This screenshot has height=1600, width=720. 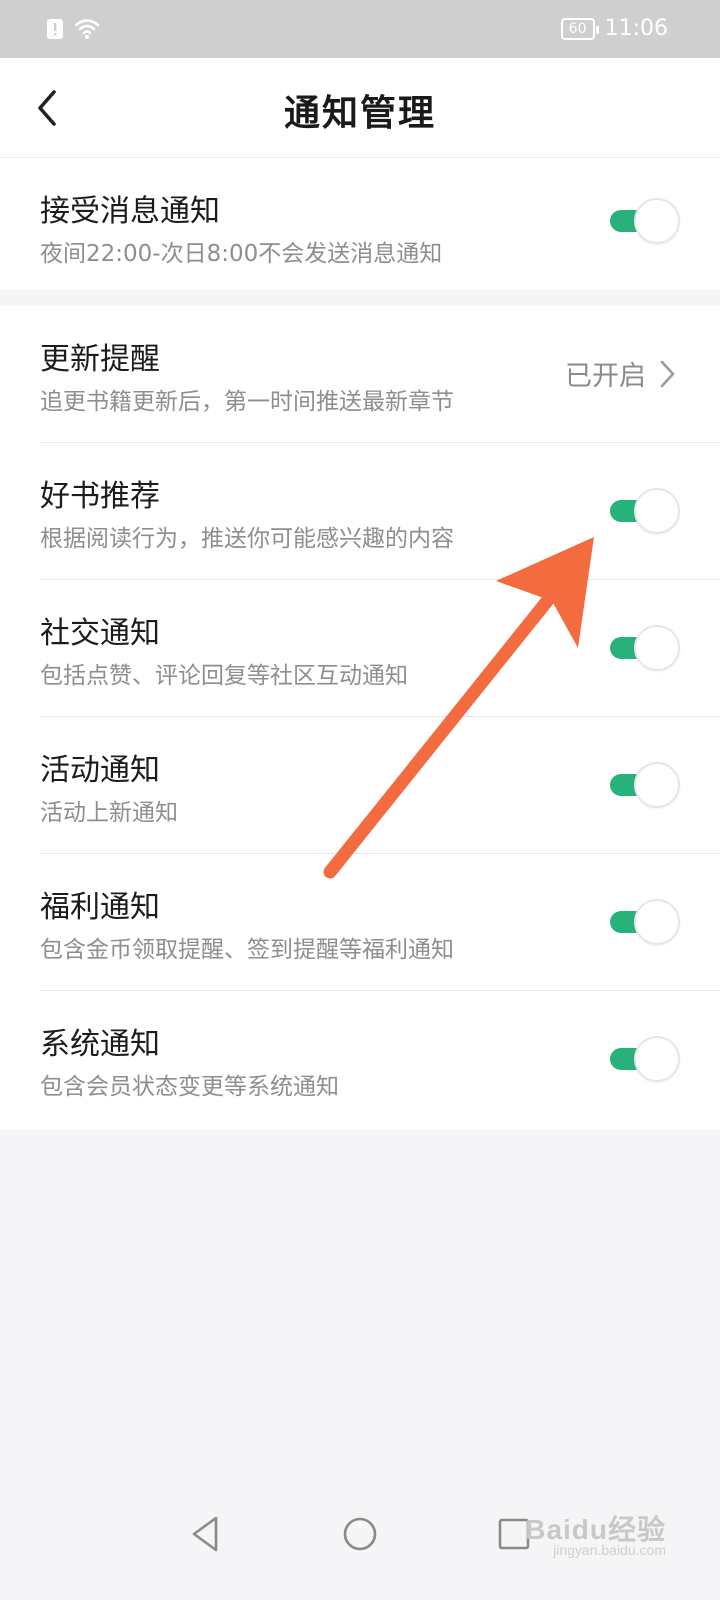 I want to click on watermark-url: jingyan.baidu.com, so click(x=609, y=1550).